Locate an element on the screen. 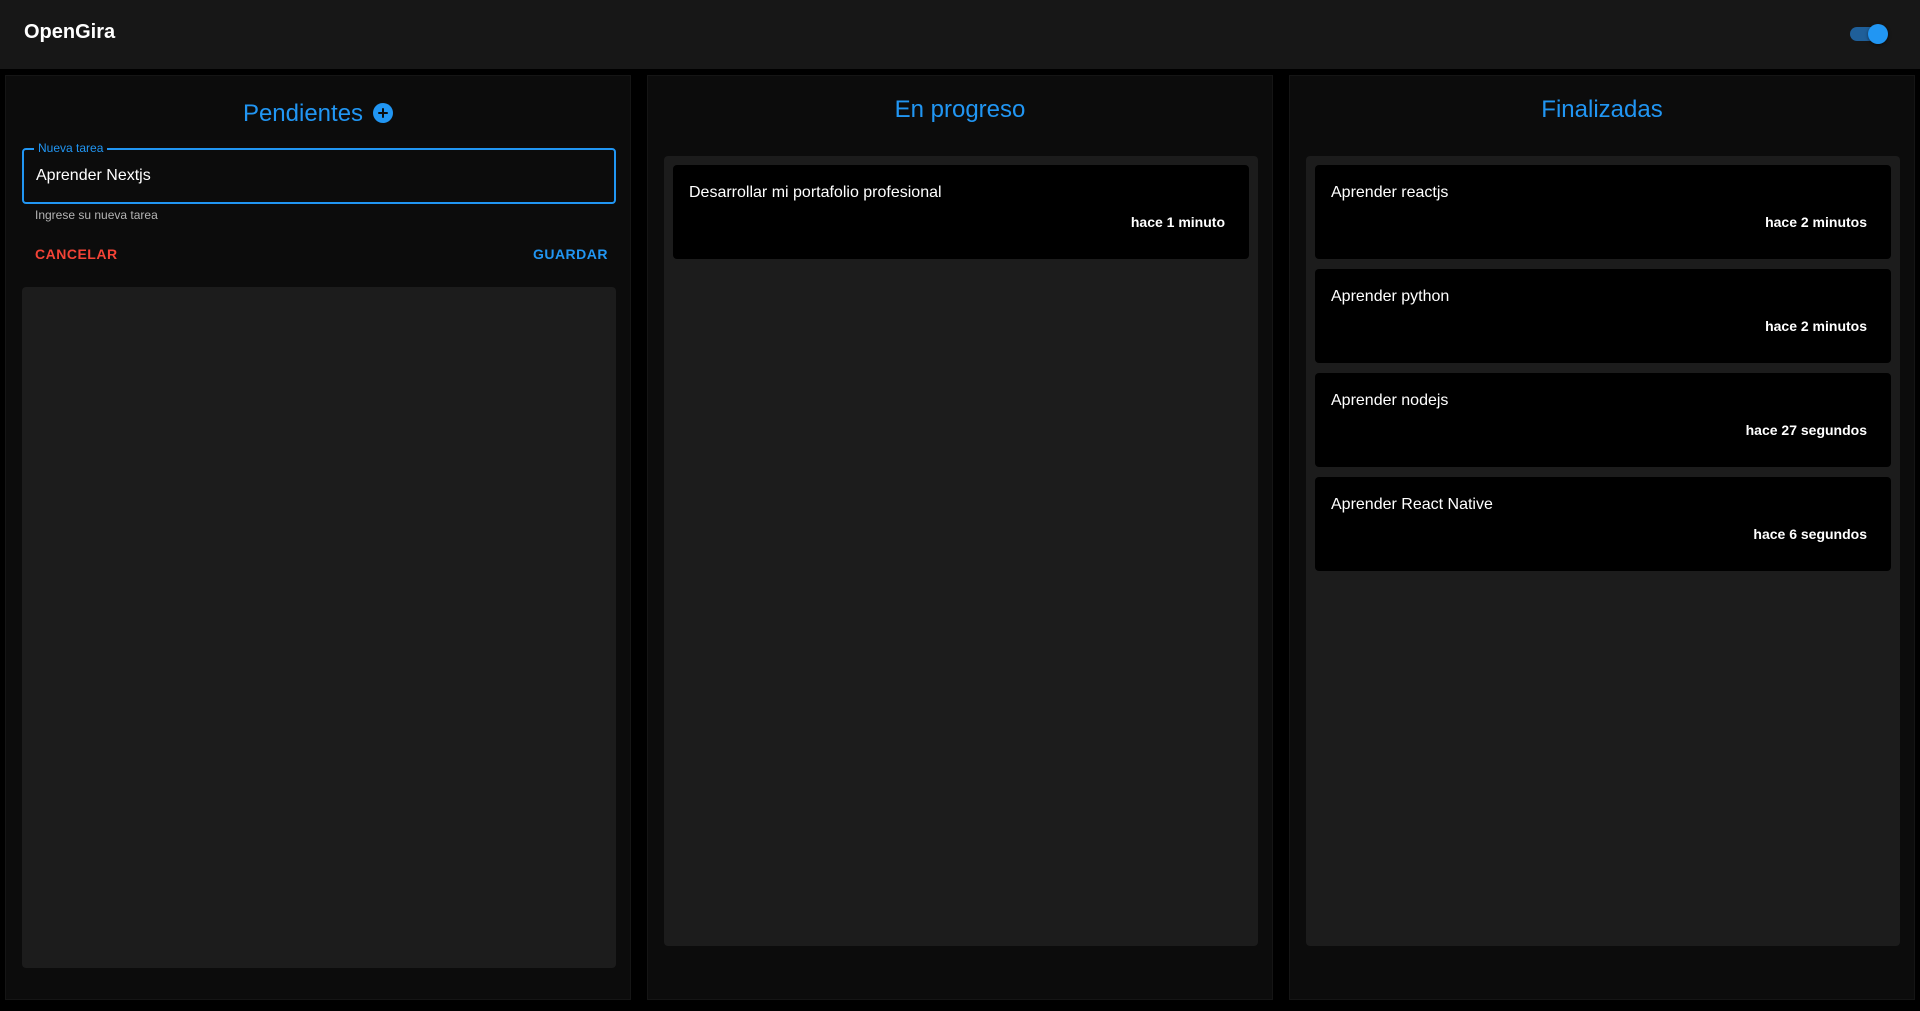 The image size is (1920, 1011). task-title: Aprender nodejs is located at coordinates (1390, 400).